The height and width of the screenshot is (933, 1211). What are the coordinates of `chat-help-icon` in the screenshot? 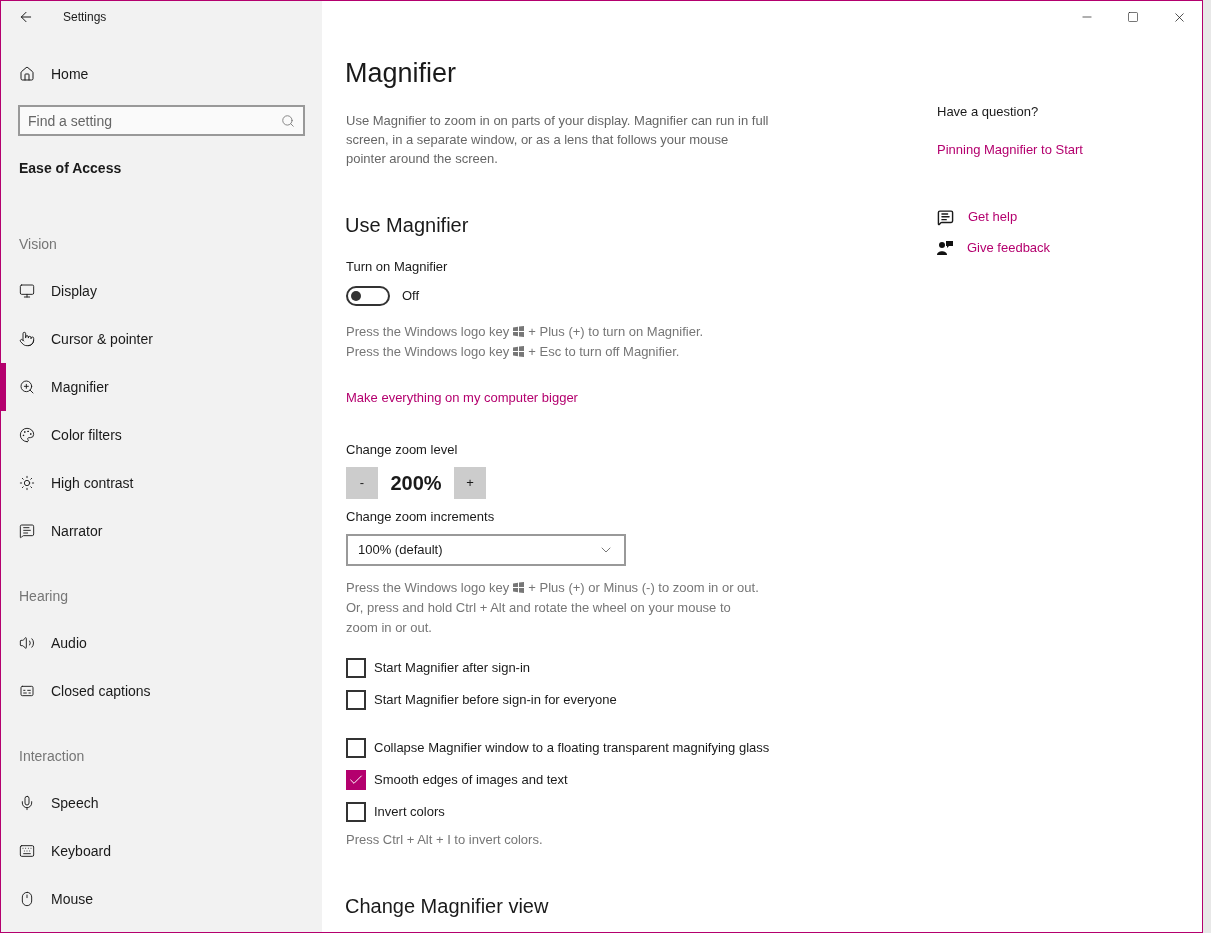 It's located at (945, 217).